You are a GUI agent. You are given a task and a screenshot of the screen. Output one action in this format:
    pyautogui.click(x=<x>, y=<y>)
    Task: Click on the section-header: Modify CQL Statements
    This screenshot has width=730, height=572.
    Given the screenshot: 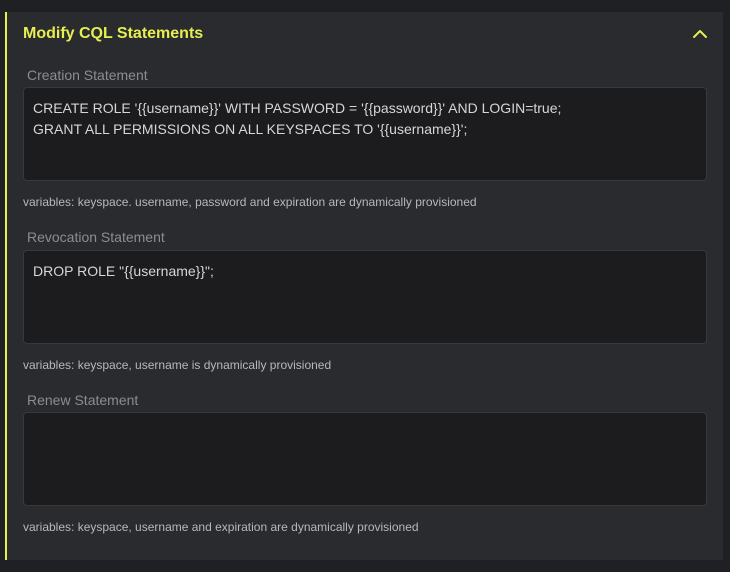 What is the action you would take?
    pyautogui.click(x=366, y=36)
    